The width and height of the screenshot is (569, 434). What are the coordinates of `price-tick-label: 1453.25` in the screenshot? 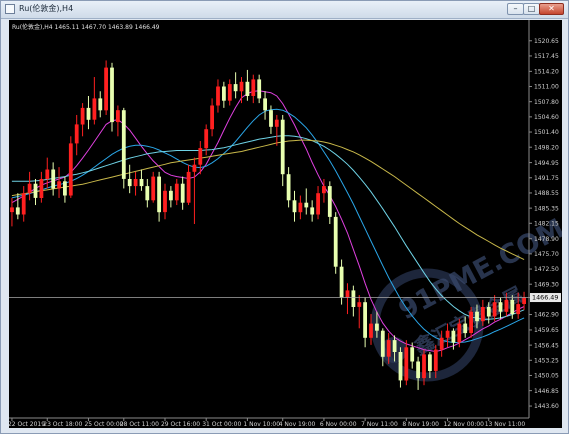 It's located at (546, 360).